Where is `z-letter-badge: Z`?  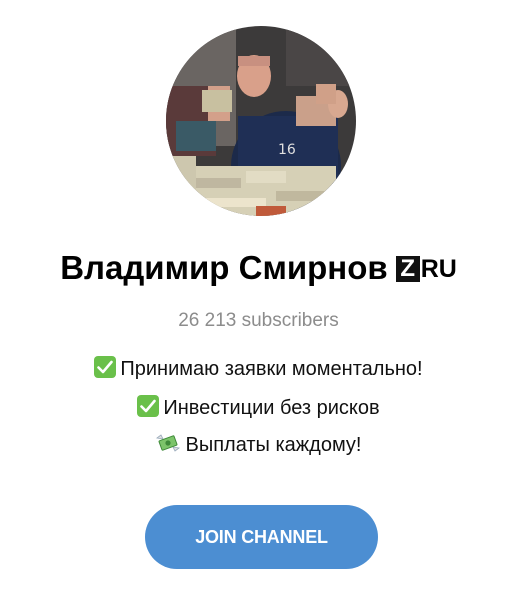 z-letter-badge: Z is located at coordinates (407, 269).